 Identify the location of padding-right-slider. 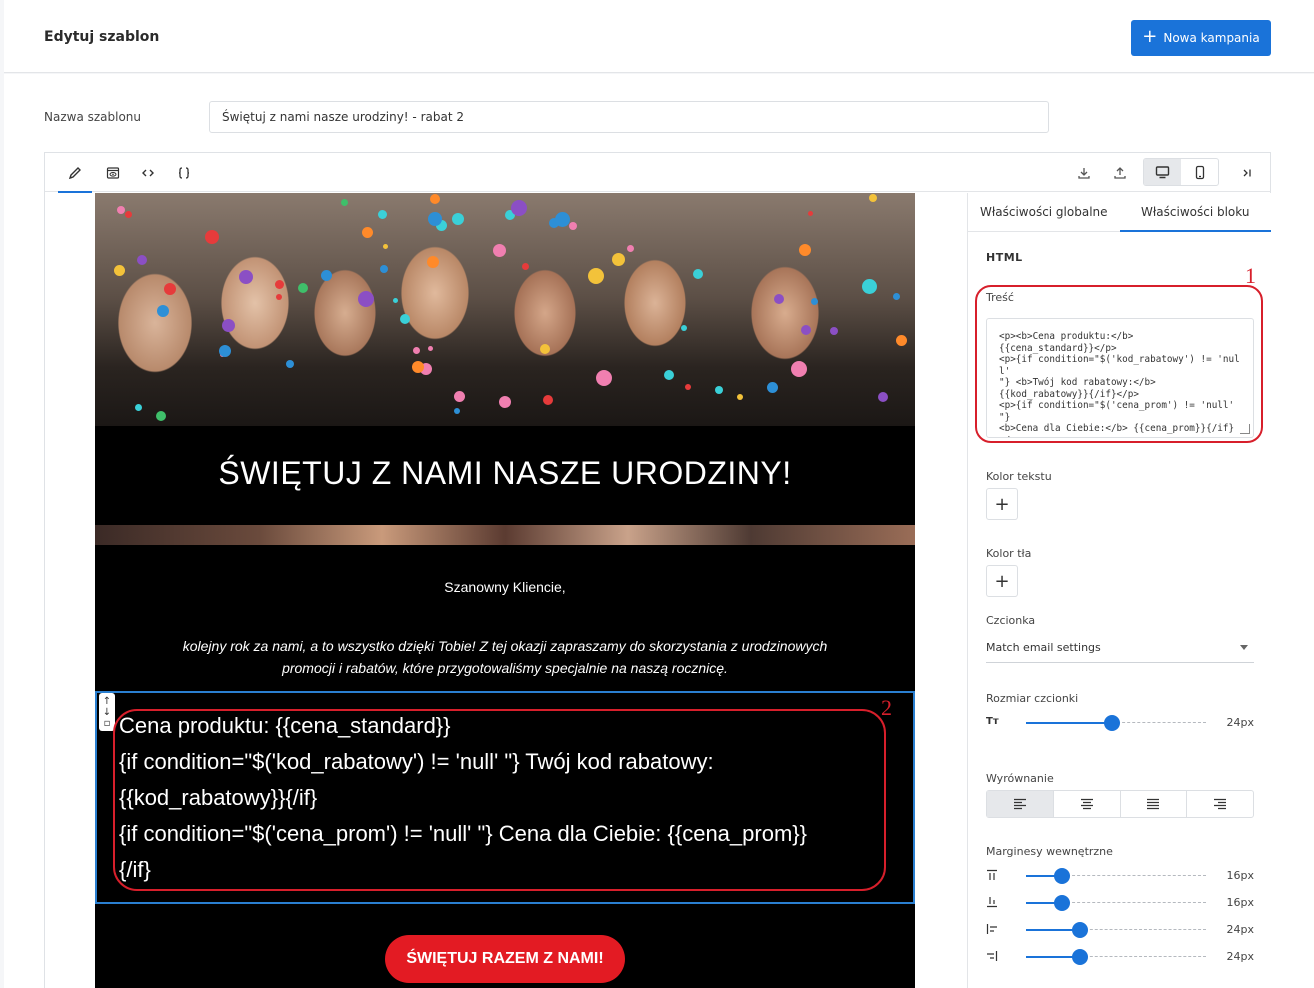
(1116, 957).